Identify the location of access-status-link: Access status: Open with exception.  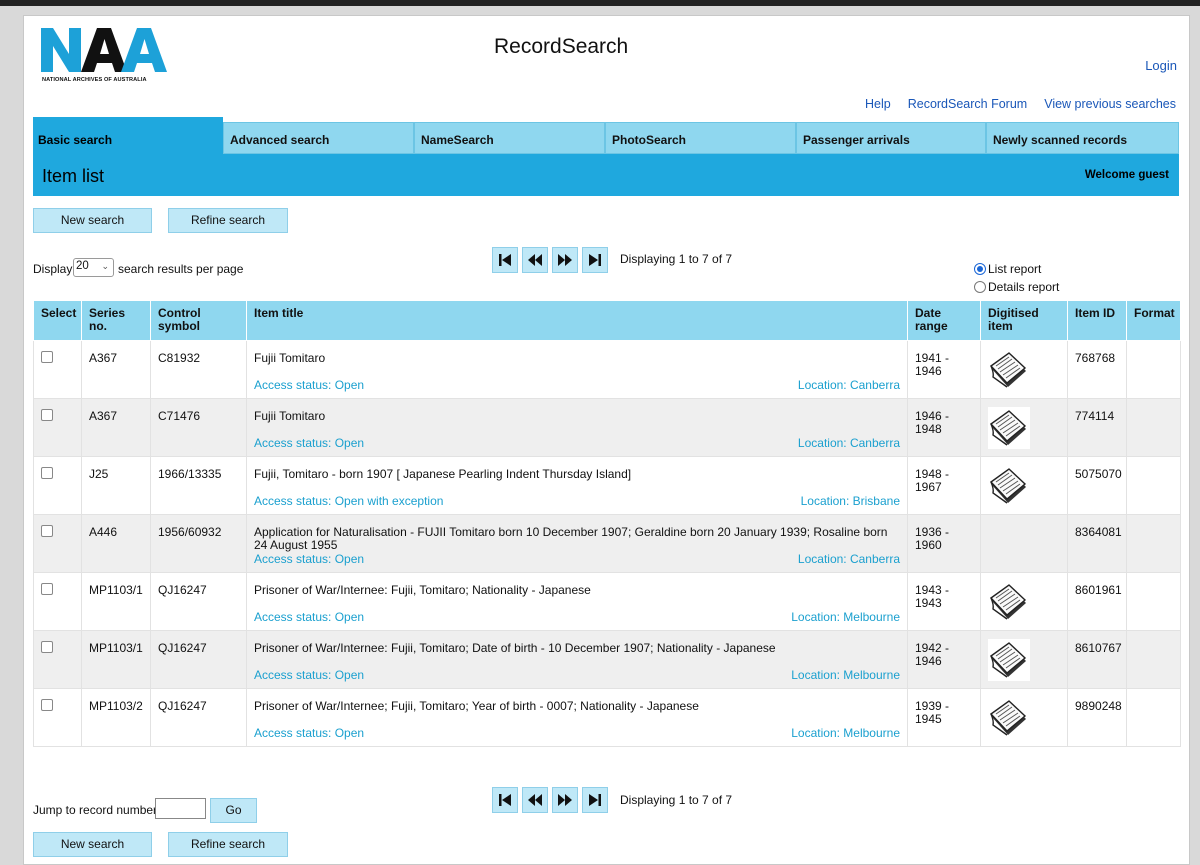
(348, 501).